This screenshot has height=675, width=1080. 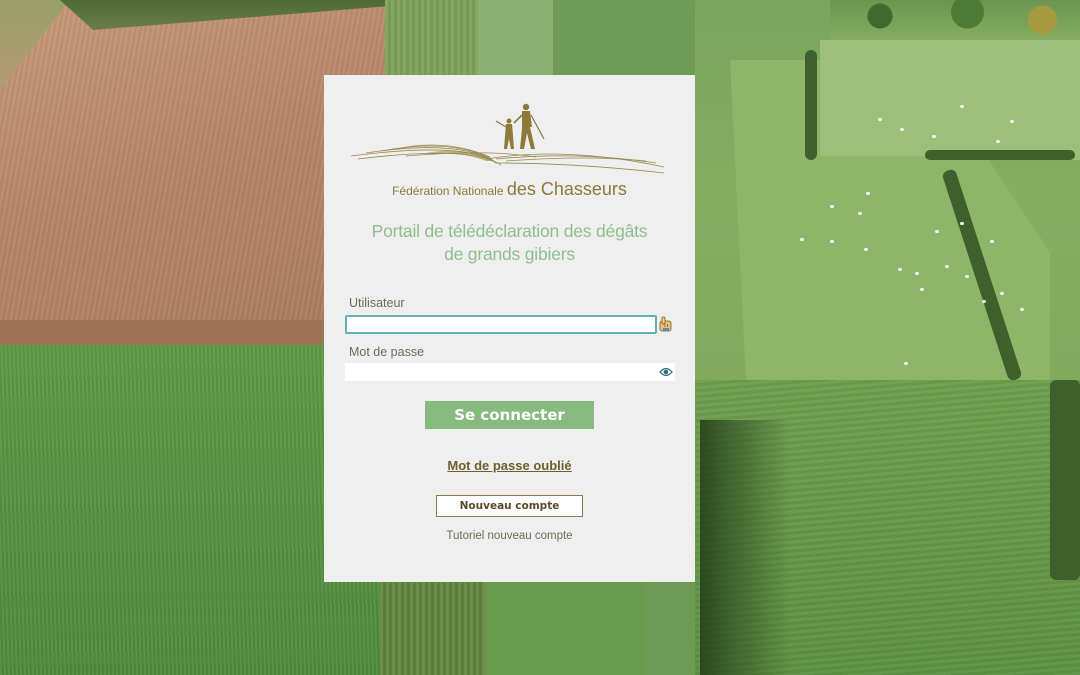 I want to click on eye-icon, so click(x=666, y=372).